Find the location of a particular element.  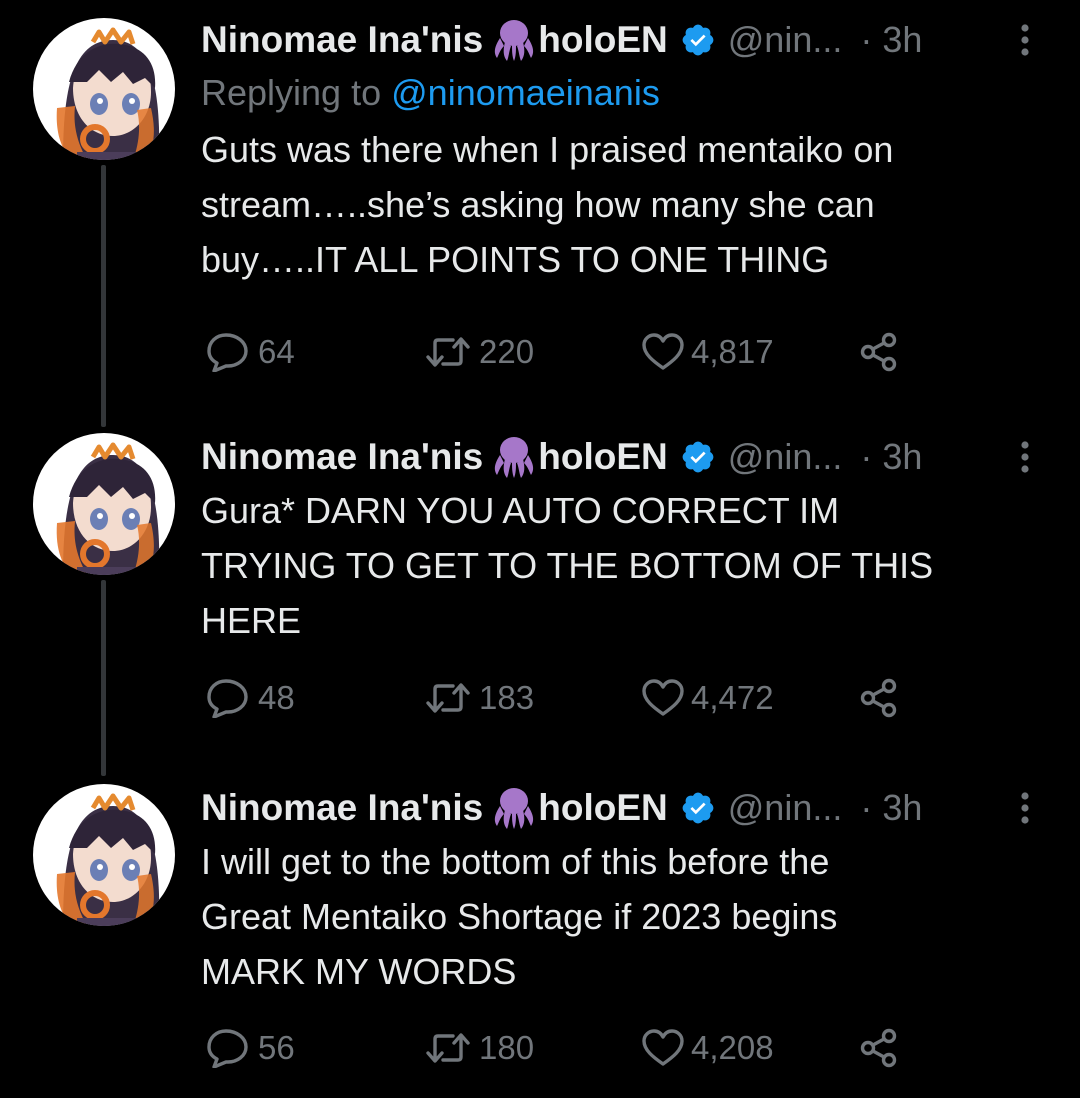

like-button: 4,817 is located at coordinates (707, 352).